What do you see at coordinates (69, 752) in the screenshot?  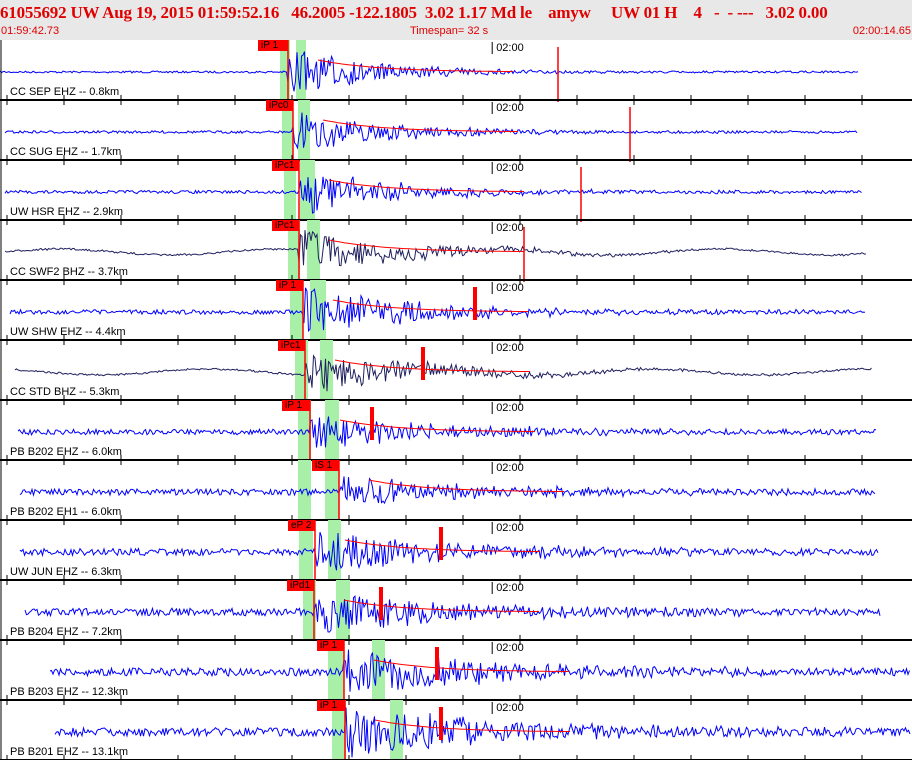 I see `station-label: PB B201 EHZ -- 13.1km` at bounding box center [69, 752].